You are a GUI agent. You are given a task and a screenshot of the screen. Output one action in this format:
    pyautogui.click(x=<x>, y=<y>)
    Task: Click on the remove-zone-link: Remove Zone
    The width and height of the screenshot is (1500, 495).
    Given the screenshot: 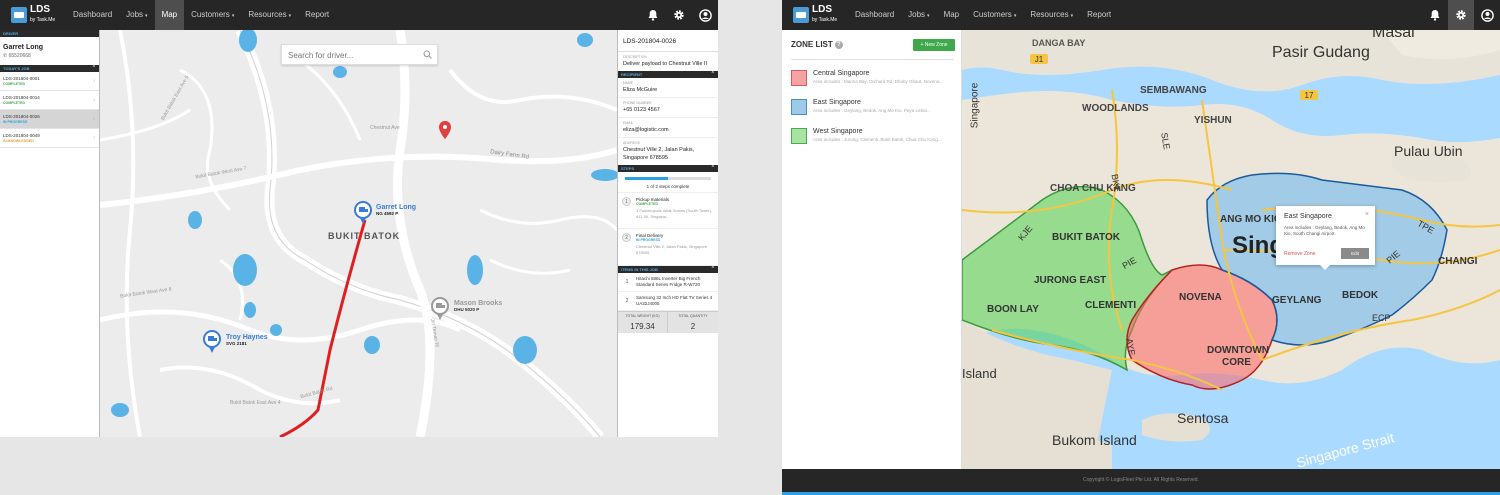 What is the action you would take?
    pyautogui.click(x=1299, y=254)
    